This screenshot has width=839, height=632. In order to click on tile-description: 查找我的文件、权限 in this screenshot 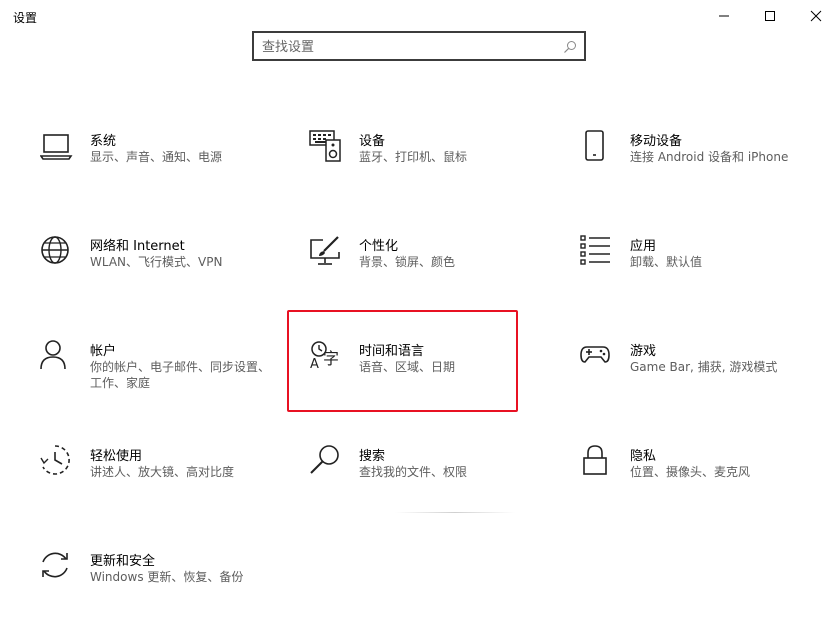, I will do `click(413, 472)`.